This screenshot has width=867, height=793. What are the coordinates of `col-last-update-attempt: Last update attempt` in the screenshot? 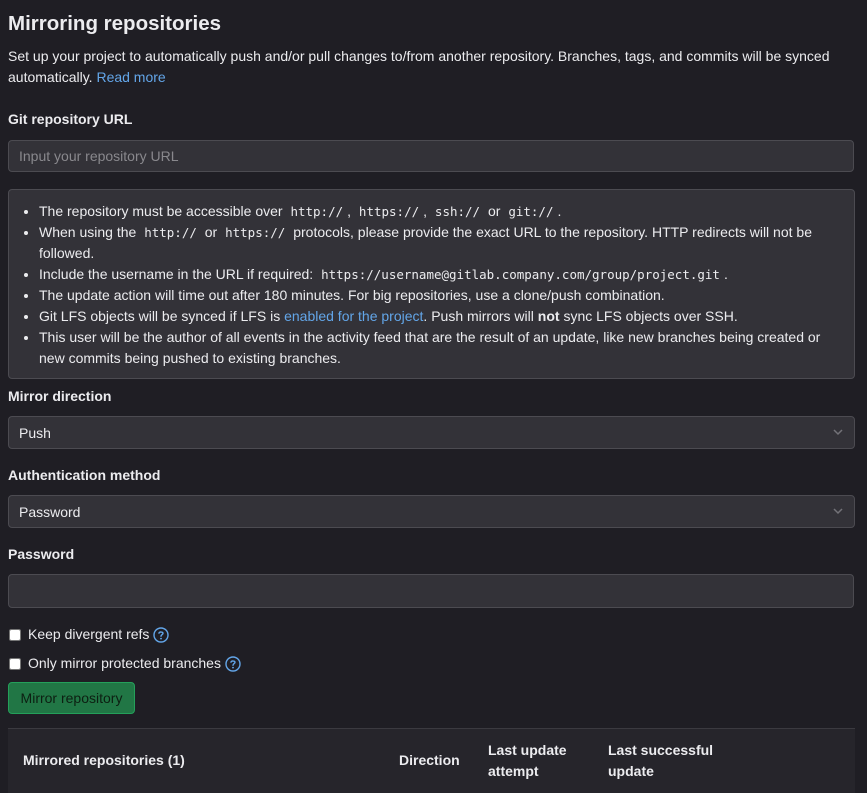 It's located at (527, 760).